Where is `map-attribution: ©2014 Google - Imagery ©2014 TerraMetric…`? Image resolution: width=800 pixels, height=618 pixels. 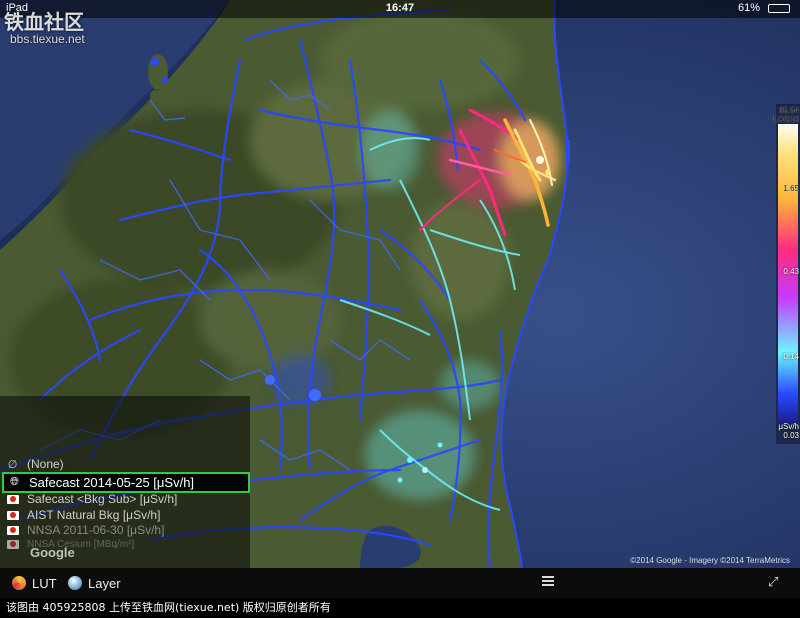
map-attribution: ©2014 Google - Imagery ©2014 TerraMetric… is located at coordinates (710, 560).